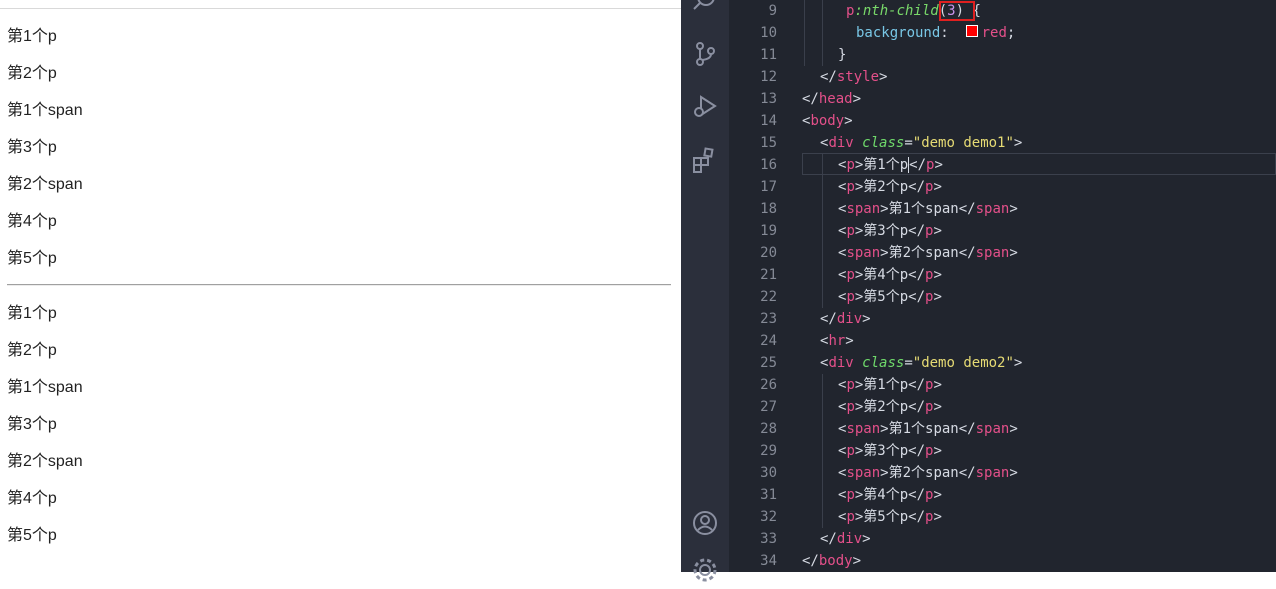 This screenshot has width=1276, height=589. Describe the element at coordinates (845, 319) in the screenshot. I see `code-text: </div>` at that location.